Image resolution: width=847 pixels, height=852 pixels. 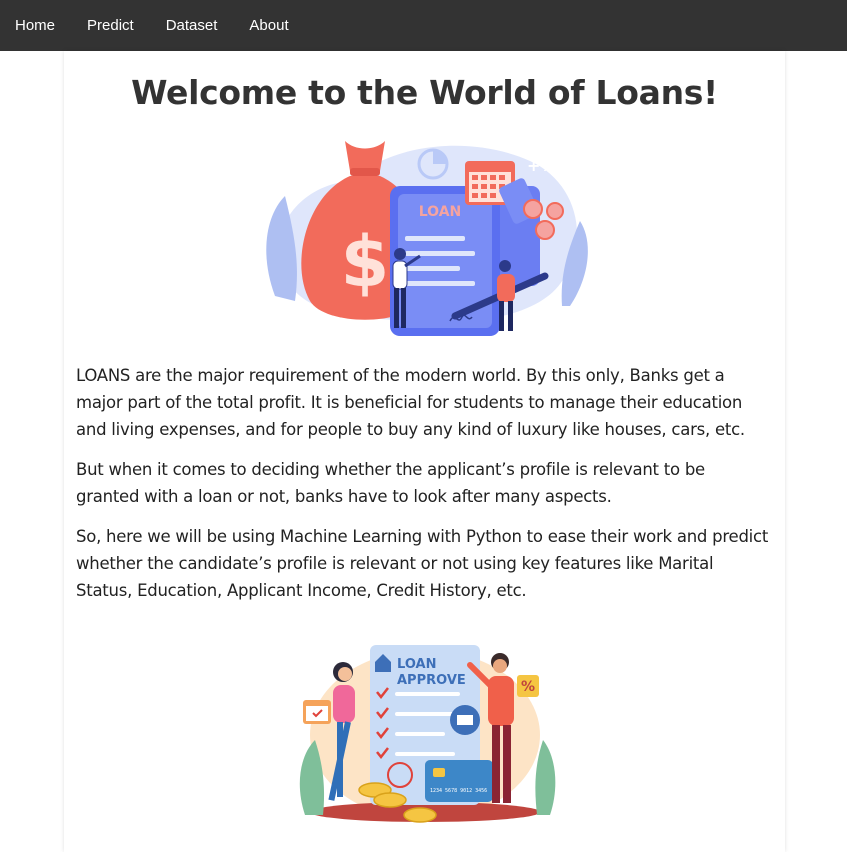 I want to click on dollar-sign-icon: $, so click(x=364, y=262).